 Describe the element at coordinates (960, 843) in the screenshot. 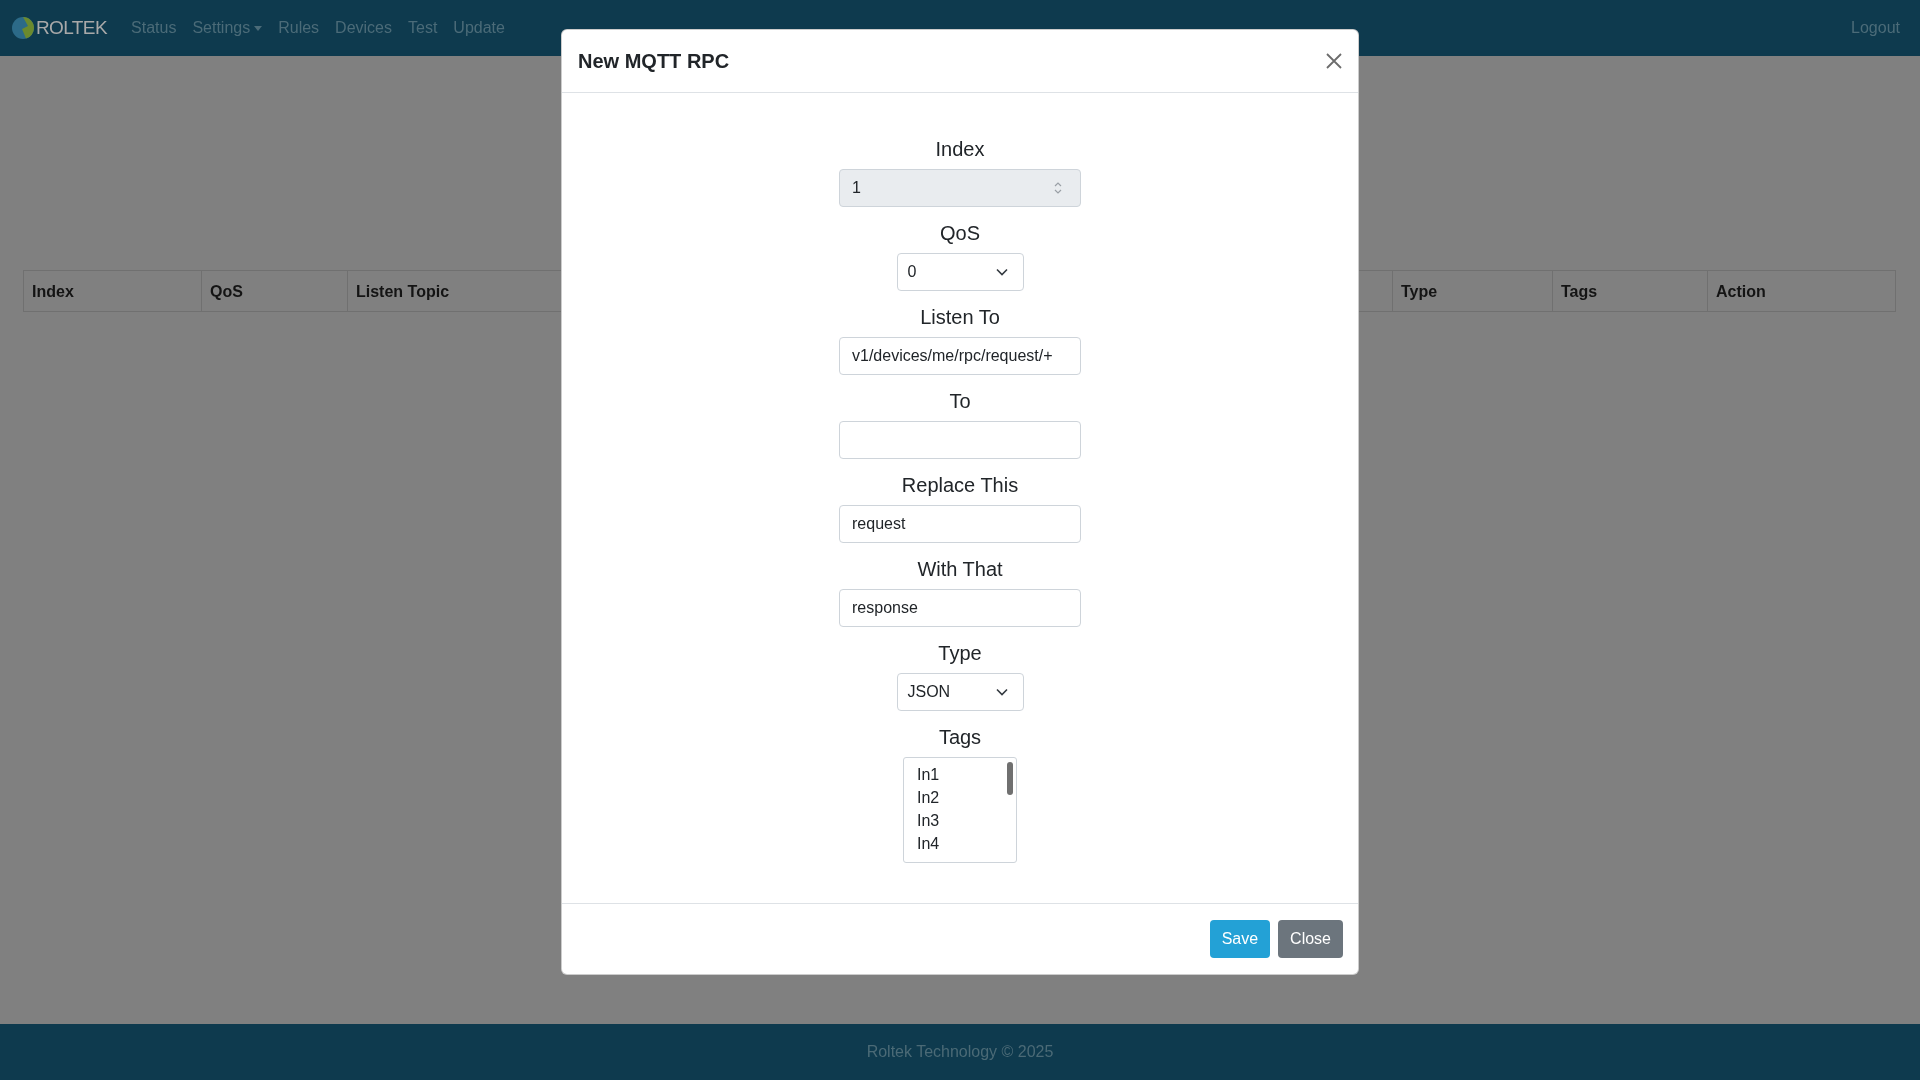

I see `list-option: In4` at that location.